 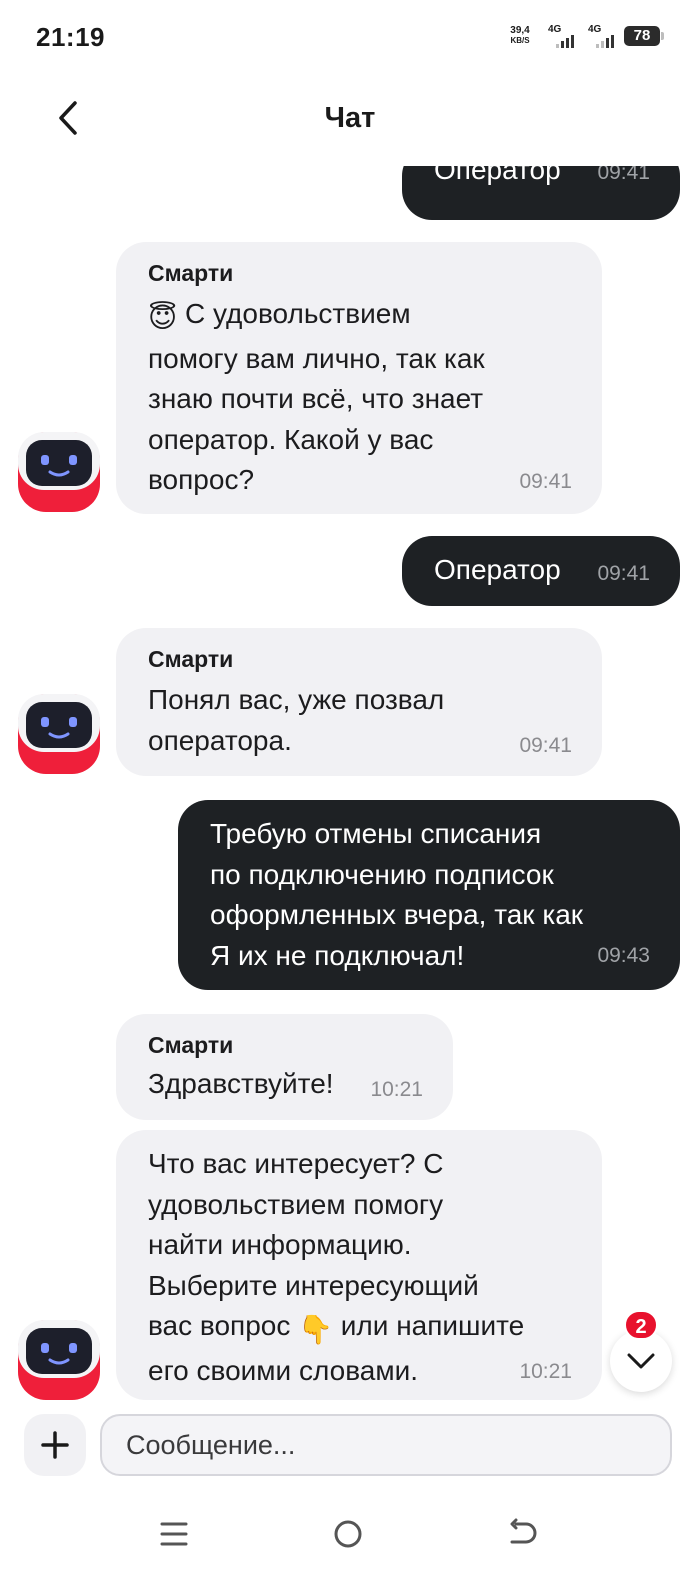 What do you see at coordinates (644, 36) in the screenshot?
I see `battery-icon: 78` at bounding box center [644, 36].